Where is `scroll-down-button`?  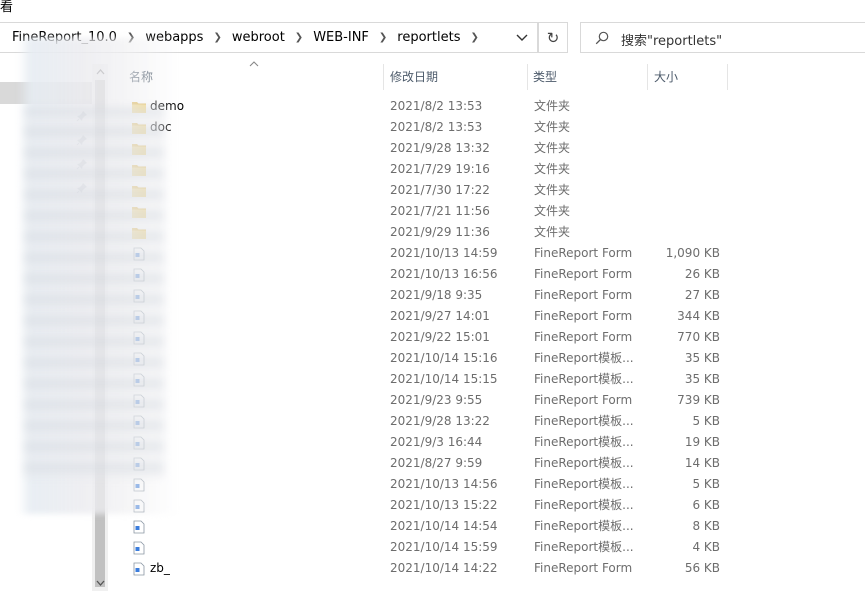 scroll-down-button is located at coordinates (100, 583).